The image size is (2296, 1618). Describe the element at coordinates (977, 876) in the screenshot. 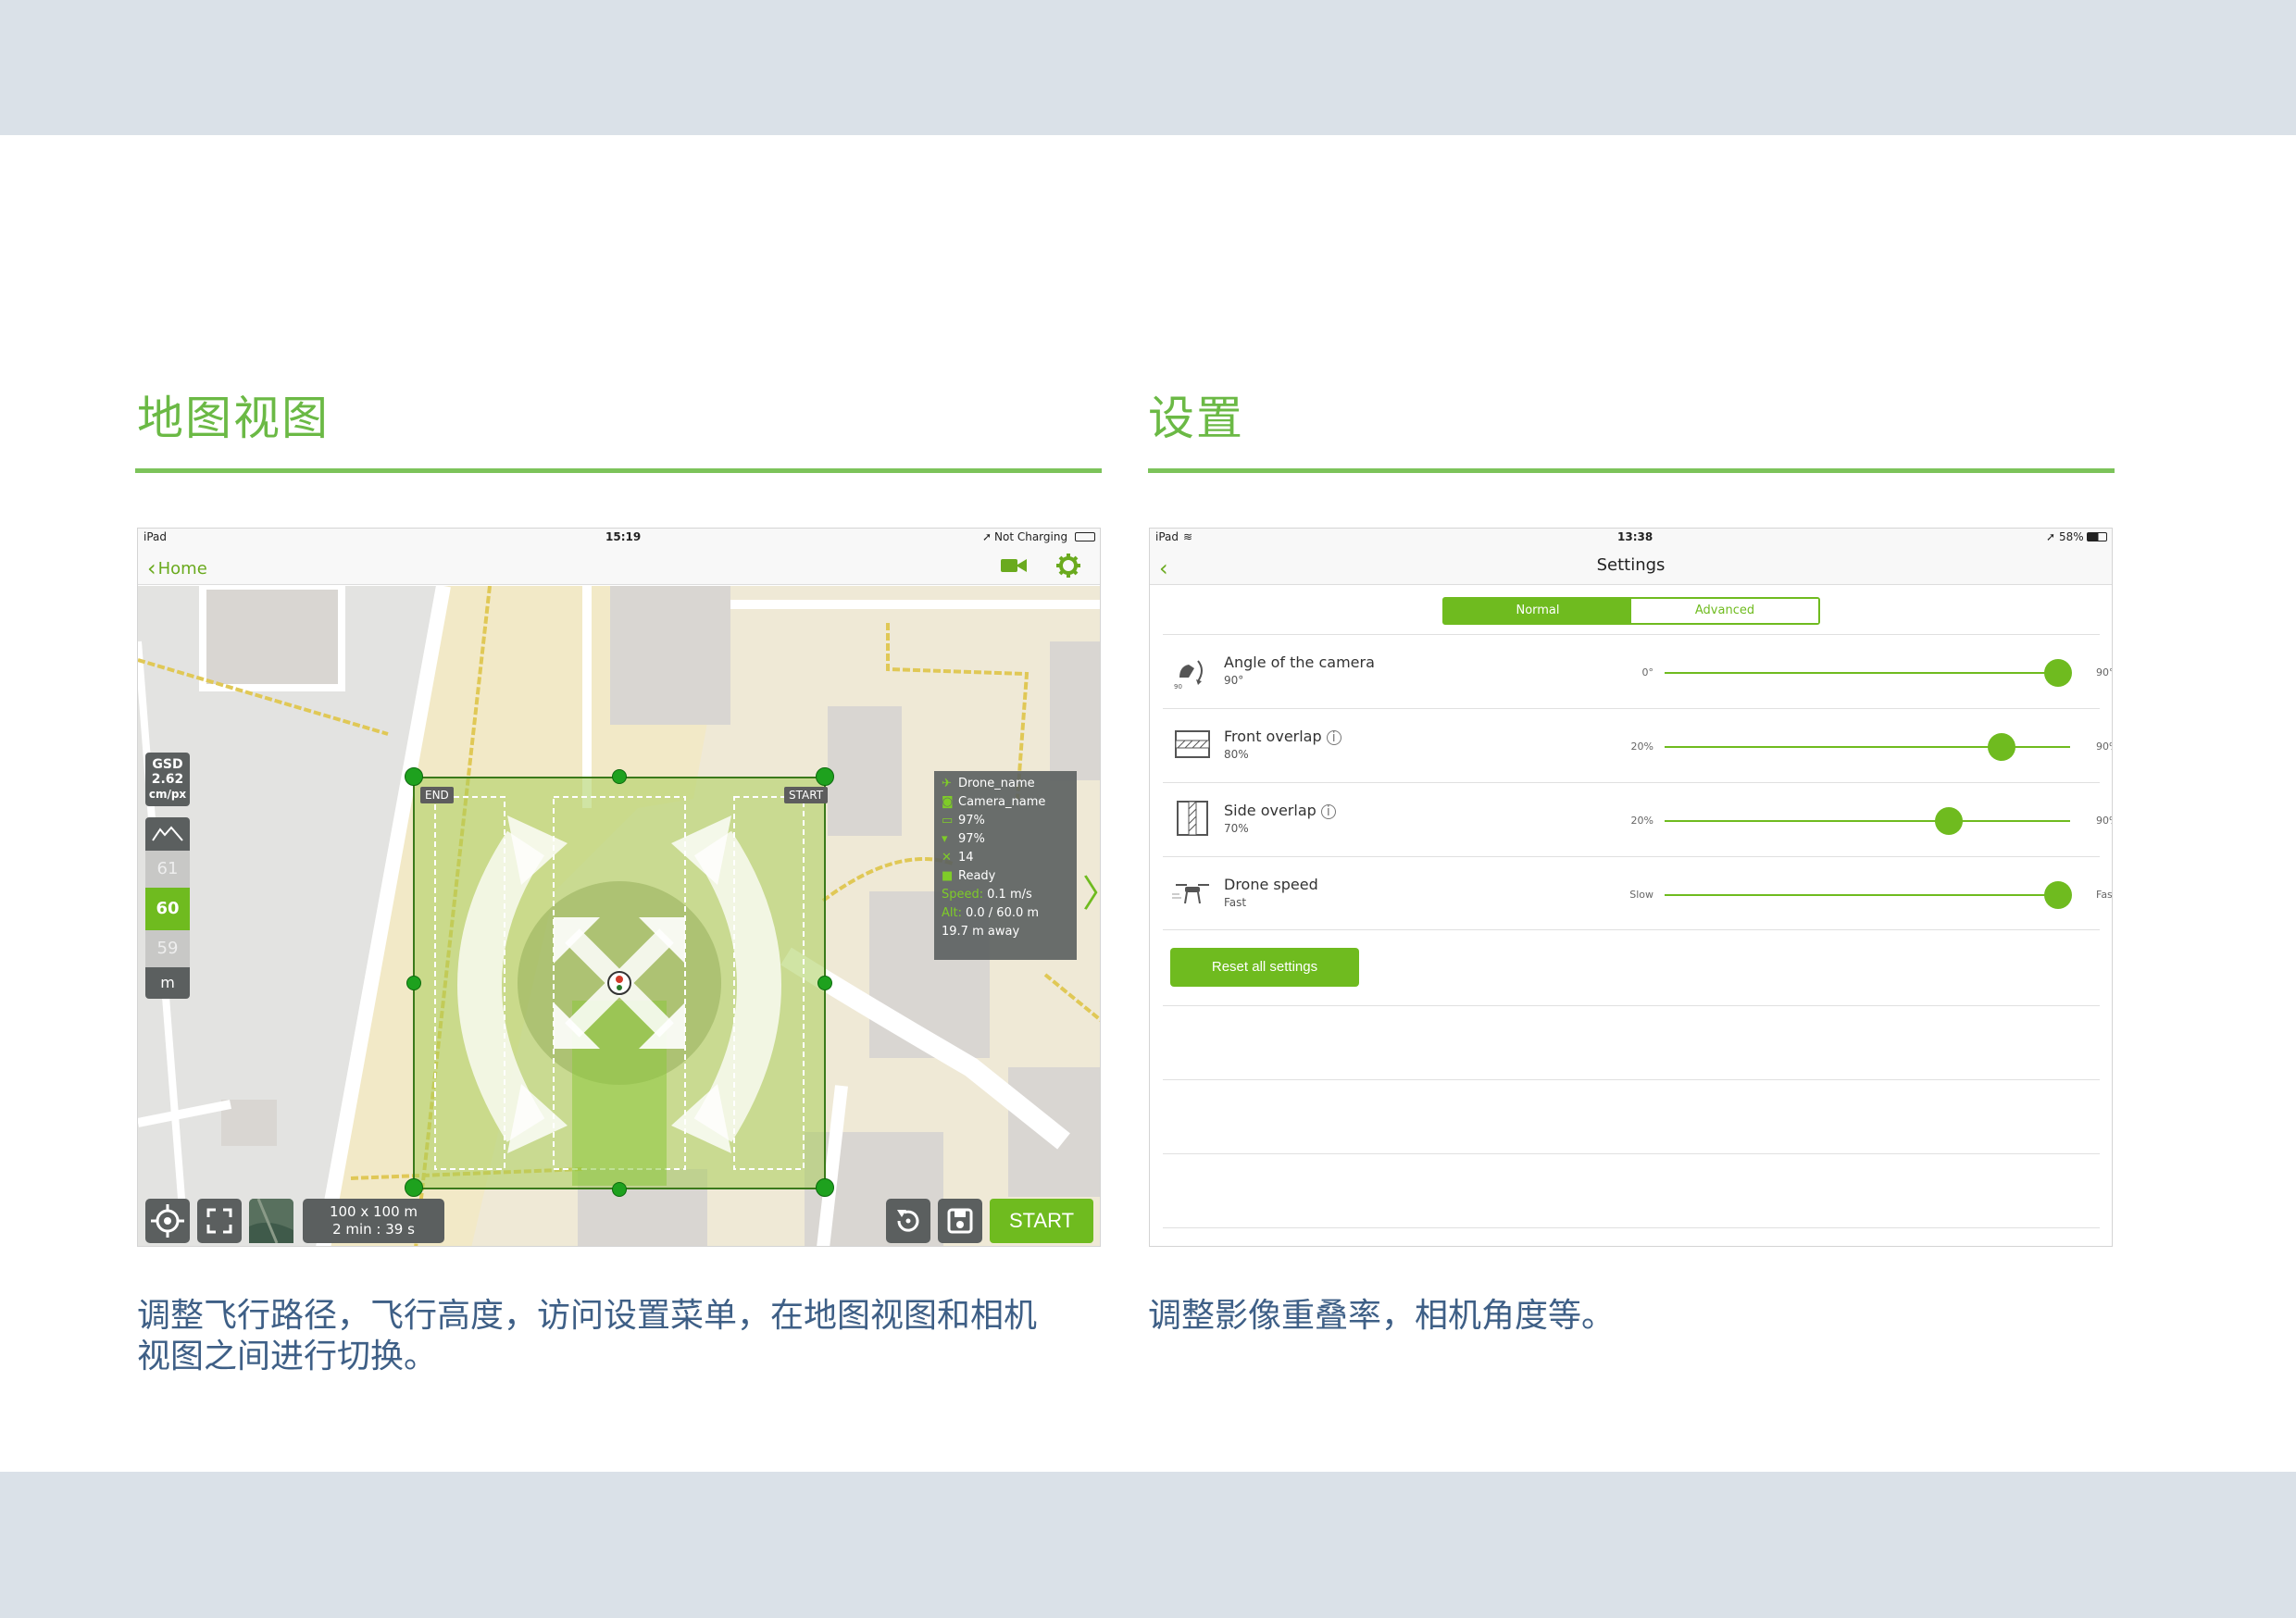

I see `drone-state: Ready` at that location.